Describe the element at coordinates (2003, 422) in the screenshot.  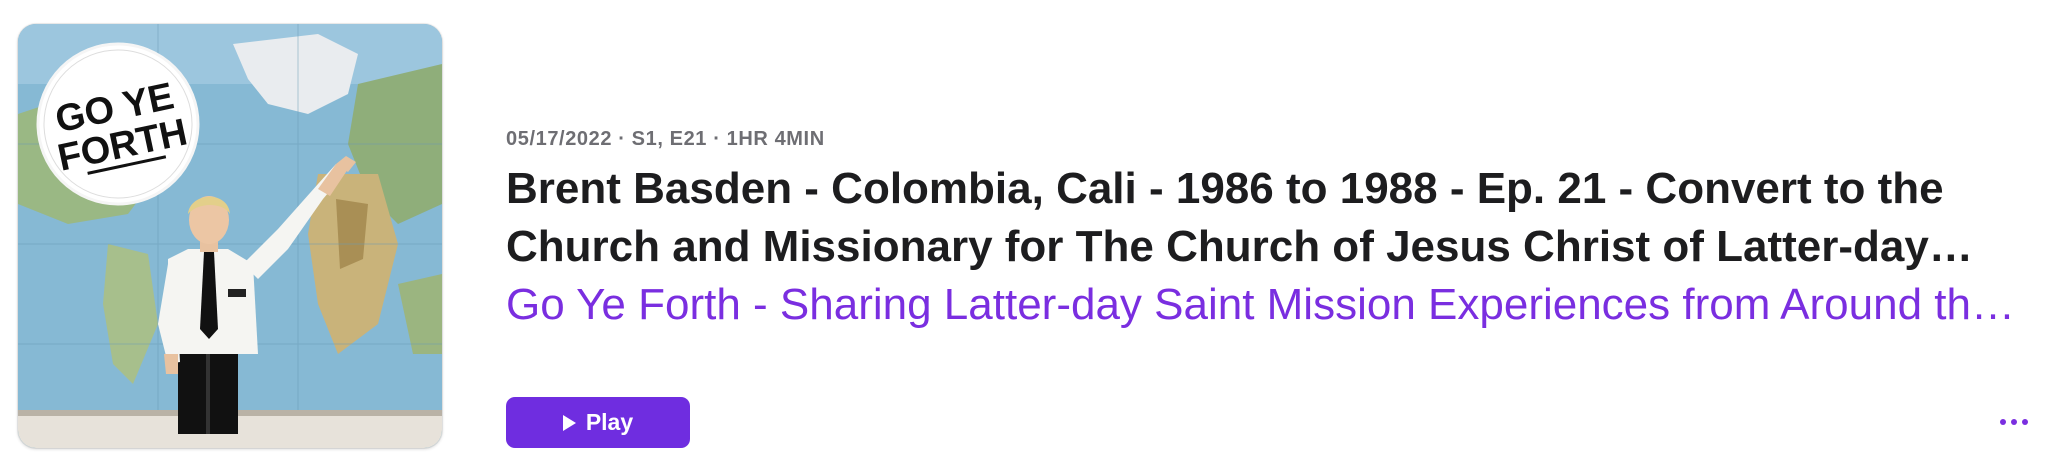
I see `more-icon` at that location.